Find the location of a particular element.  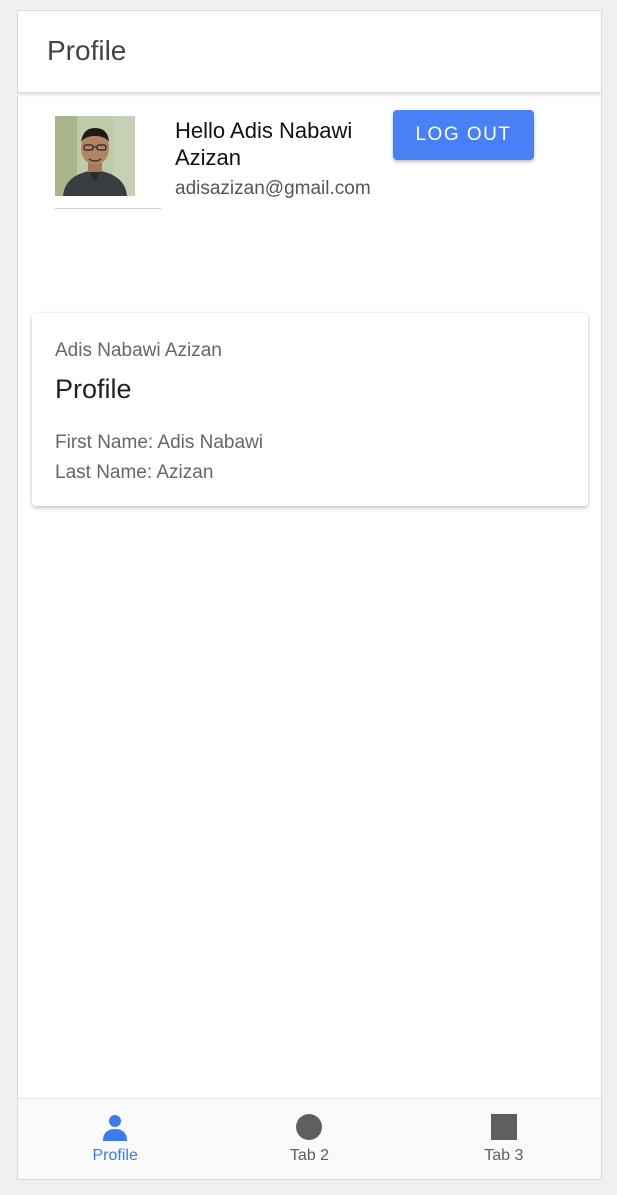

tab-label: Profile is located at coordinates (115, 1155).